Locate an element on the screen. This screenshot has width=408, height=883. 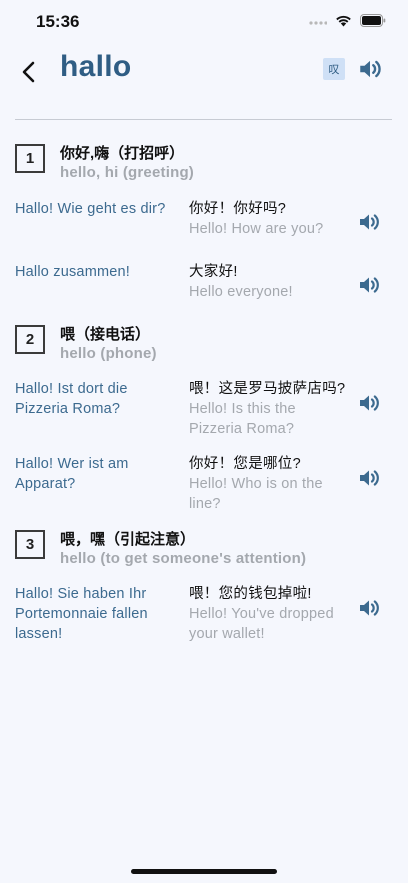
status-time: 15:36 is located at coordinates (58, 21).